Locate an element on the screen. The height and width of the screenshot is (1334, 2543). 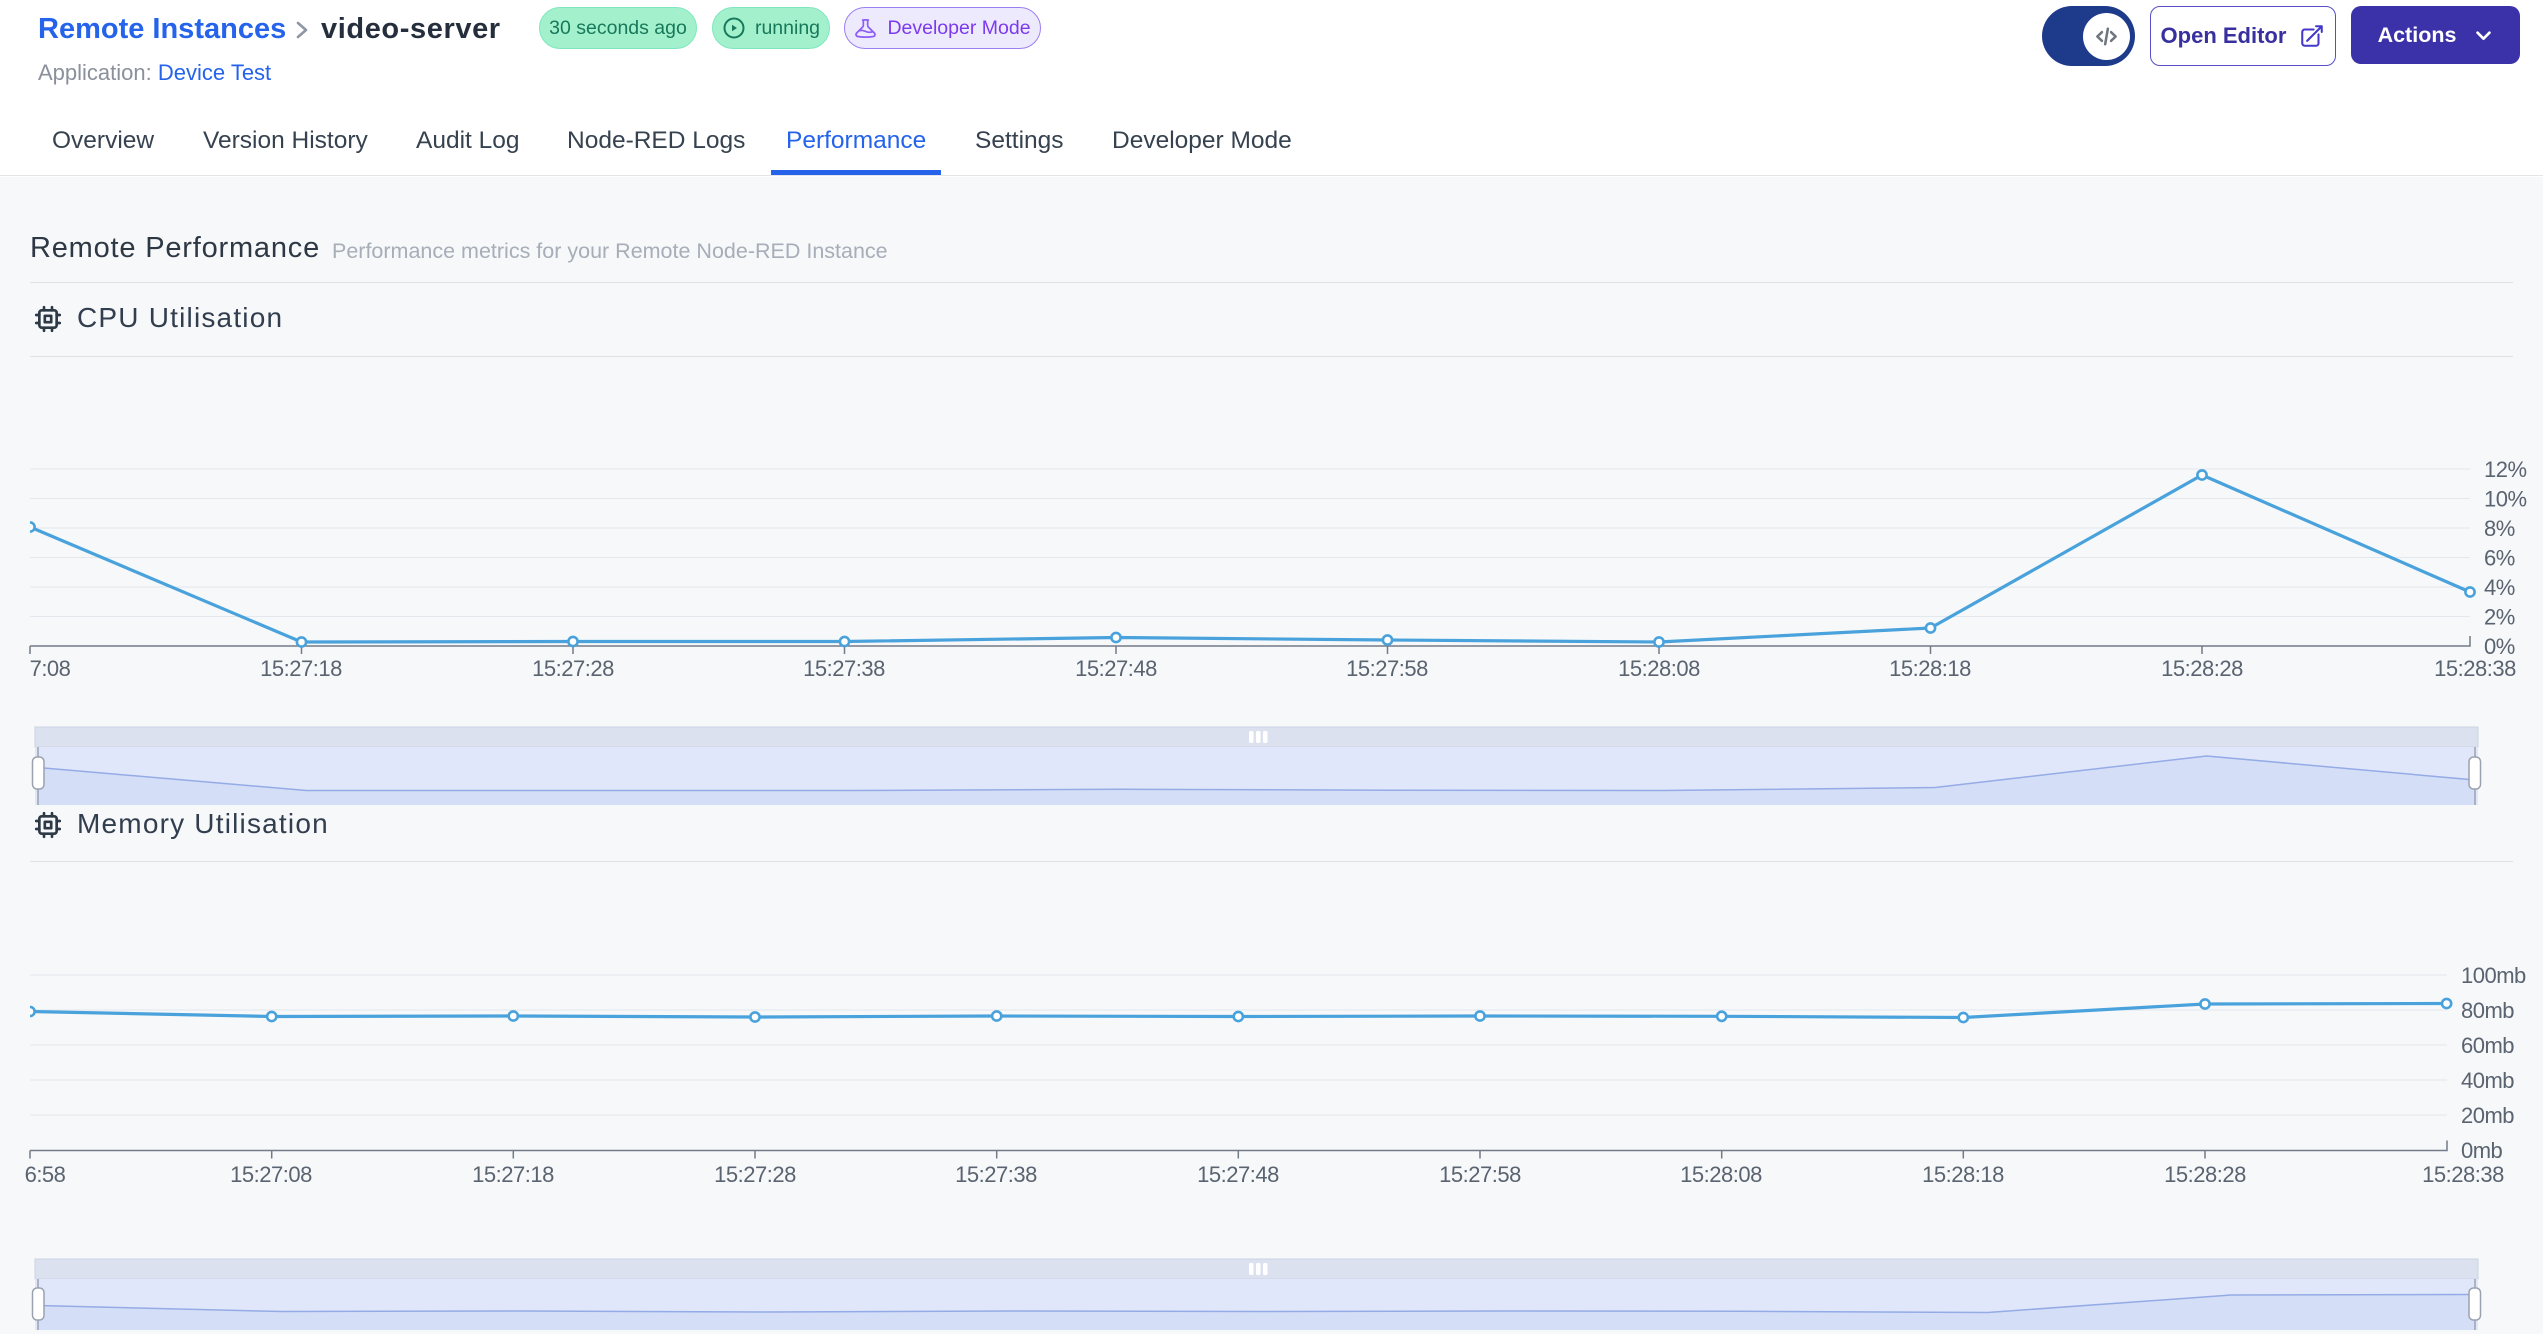
svg-text: 40mb is located at coordinates (2487, 1080).